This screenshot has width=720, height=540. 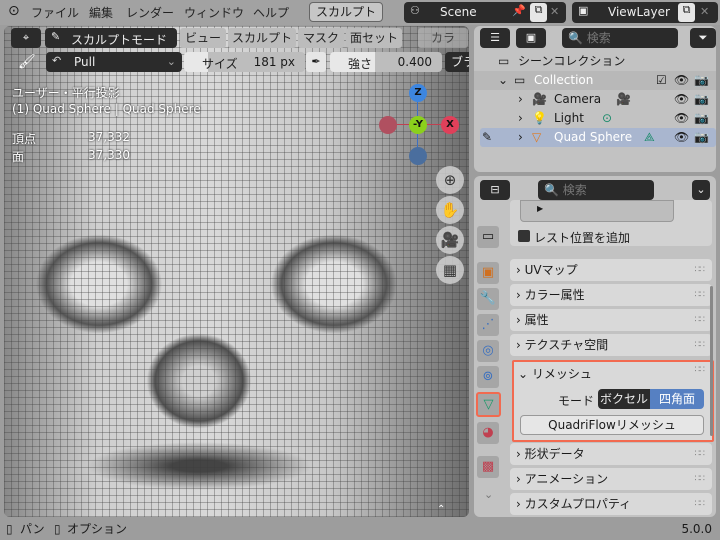 What do you see at coordinates (488, 273) in the screenshot?
I see `object-tab-icon: ▣` at bounding box center [488, 273].